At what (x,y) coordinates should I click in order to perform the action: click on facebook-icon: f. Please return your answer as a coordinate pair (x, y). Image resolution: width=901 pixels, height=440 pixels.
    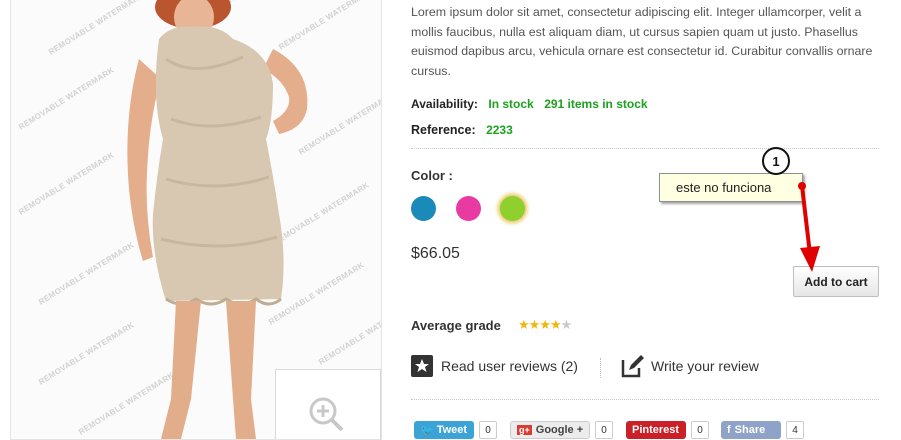
    Looking at the image, I should click on (729, 430).